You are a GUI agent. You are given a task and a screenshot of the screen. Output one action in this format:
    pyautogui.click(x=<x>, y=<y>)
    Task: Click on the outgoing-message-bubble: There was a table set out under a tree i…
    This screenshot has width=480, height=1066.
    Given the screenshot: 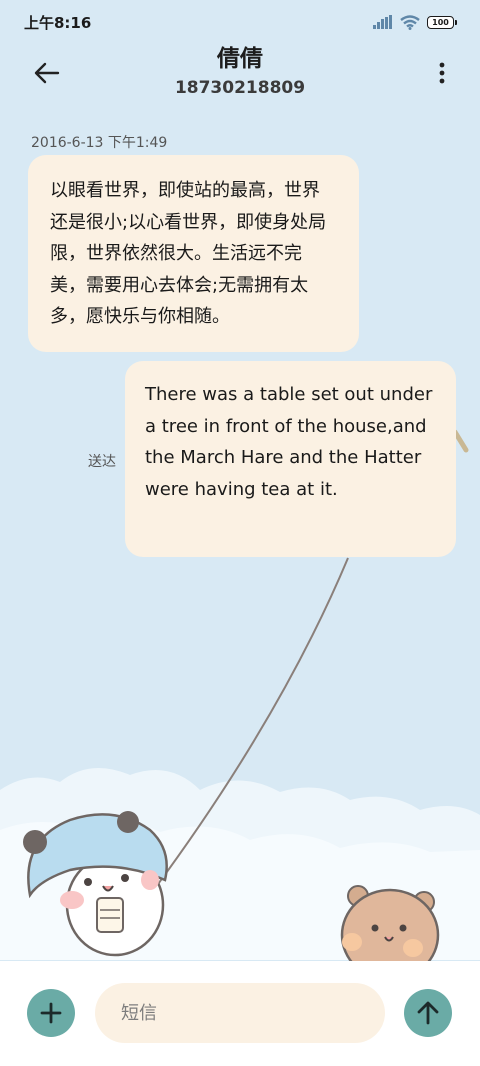 What is the action you would take?
    pyautogui.click(x=290, y=459)
    